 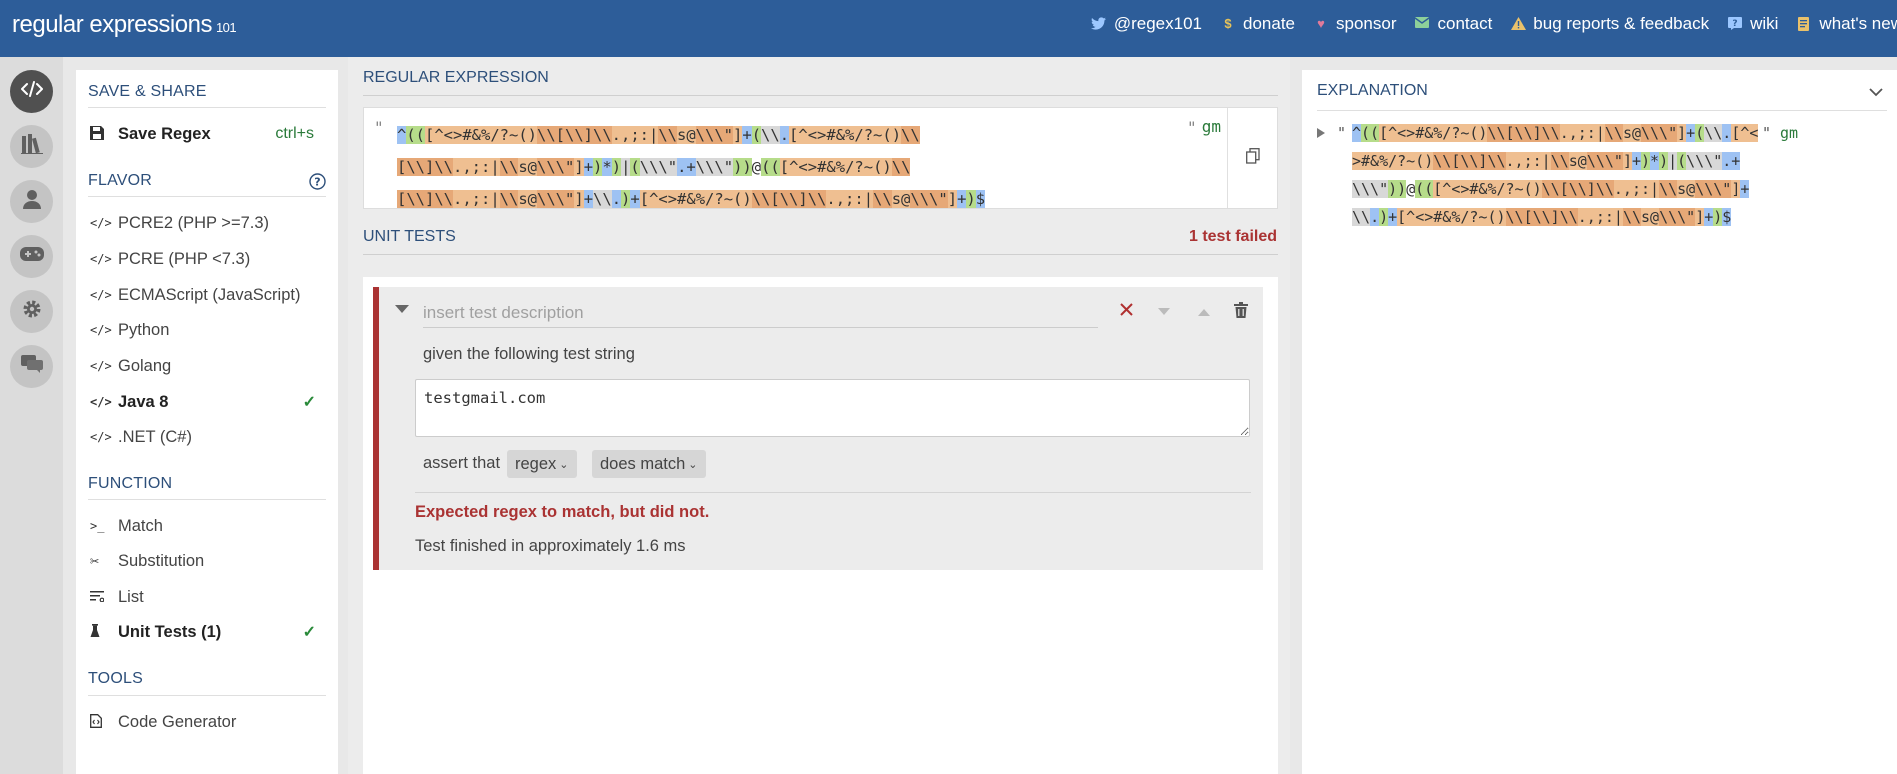 I want to click on collapse-chevron-icon, so click(x=1876, y=93).